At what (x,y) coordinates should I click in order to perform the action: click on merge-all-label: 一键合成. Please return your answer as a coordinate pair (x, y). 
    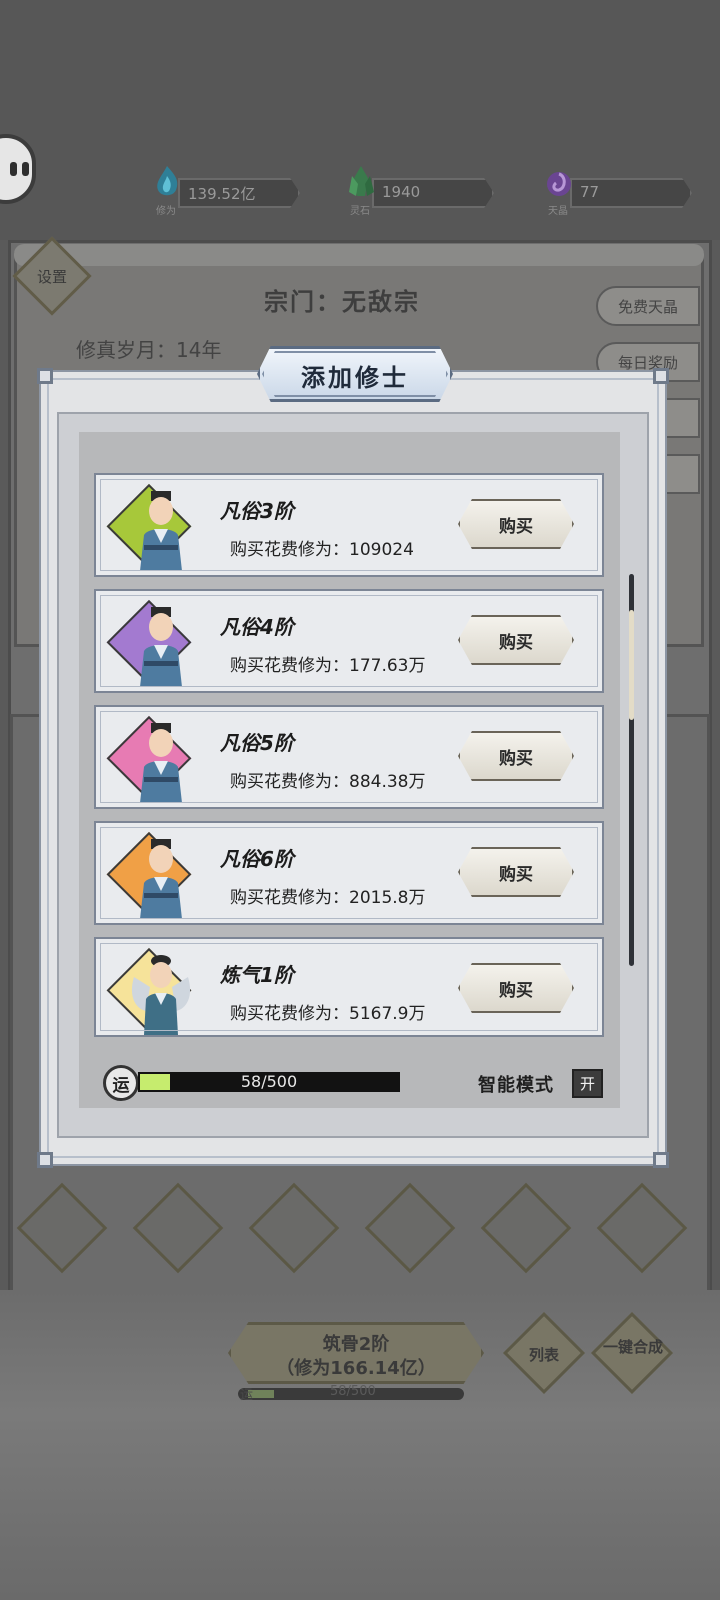
    Looking at the image, I should click on (632, 1347).